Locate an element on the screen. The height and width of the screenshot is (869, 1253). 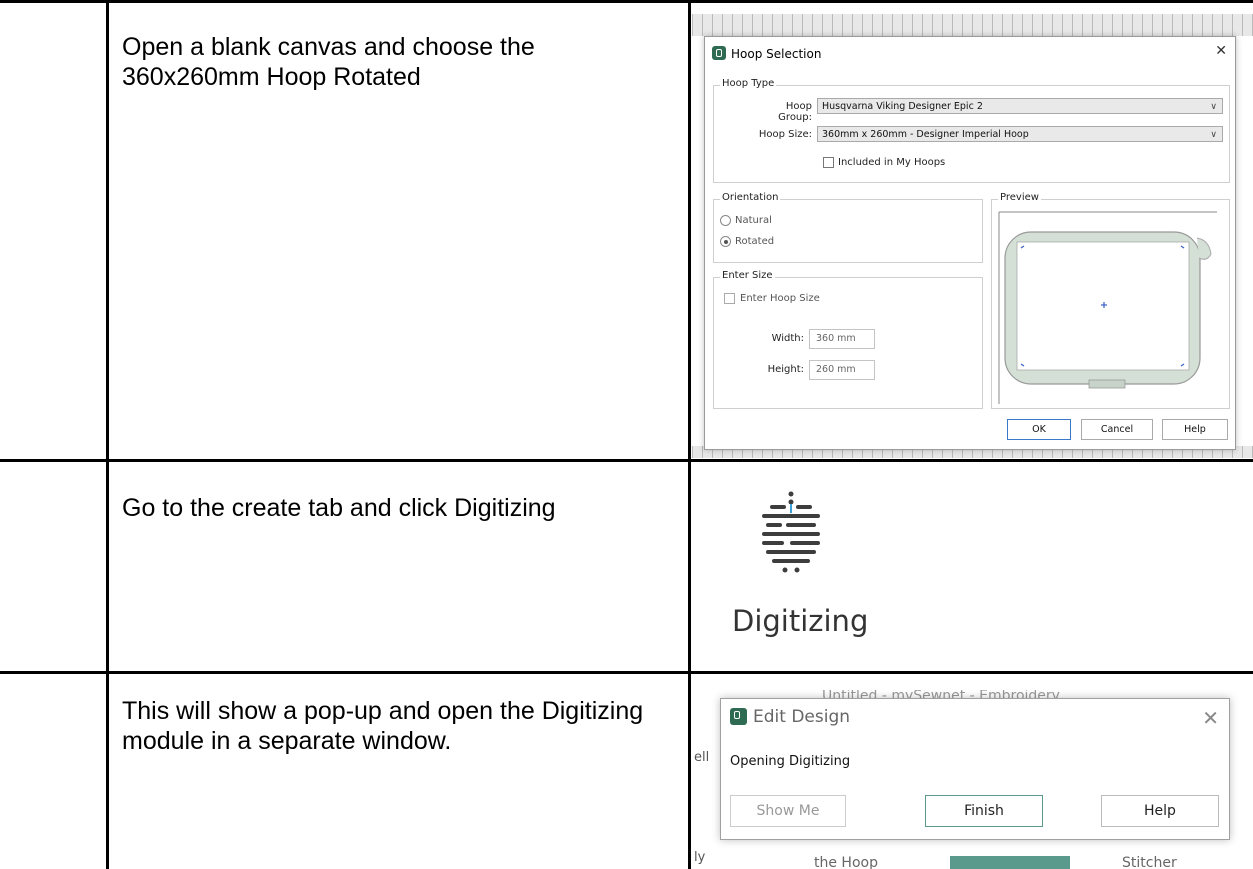
orientation-group: Orientation Natural Rotated is located at coordinates (848, 227).